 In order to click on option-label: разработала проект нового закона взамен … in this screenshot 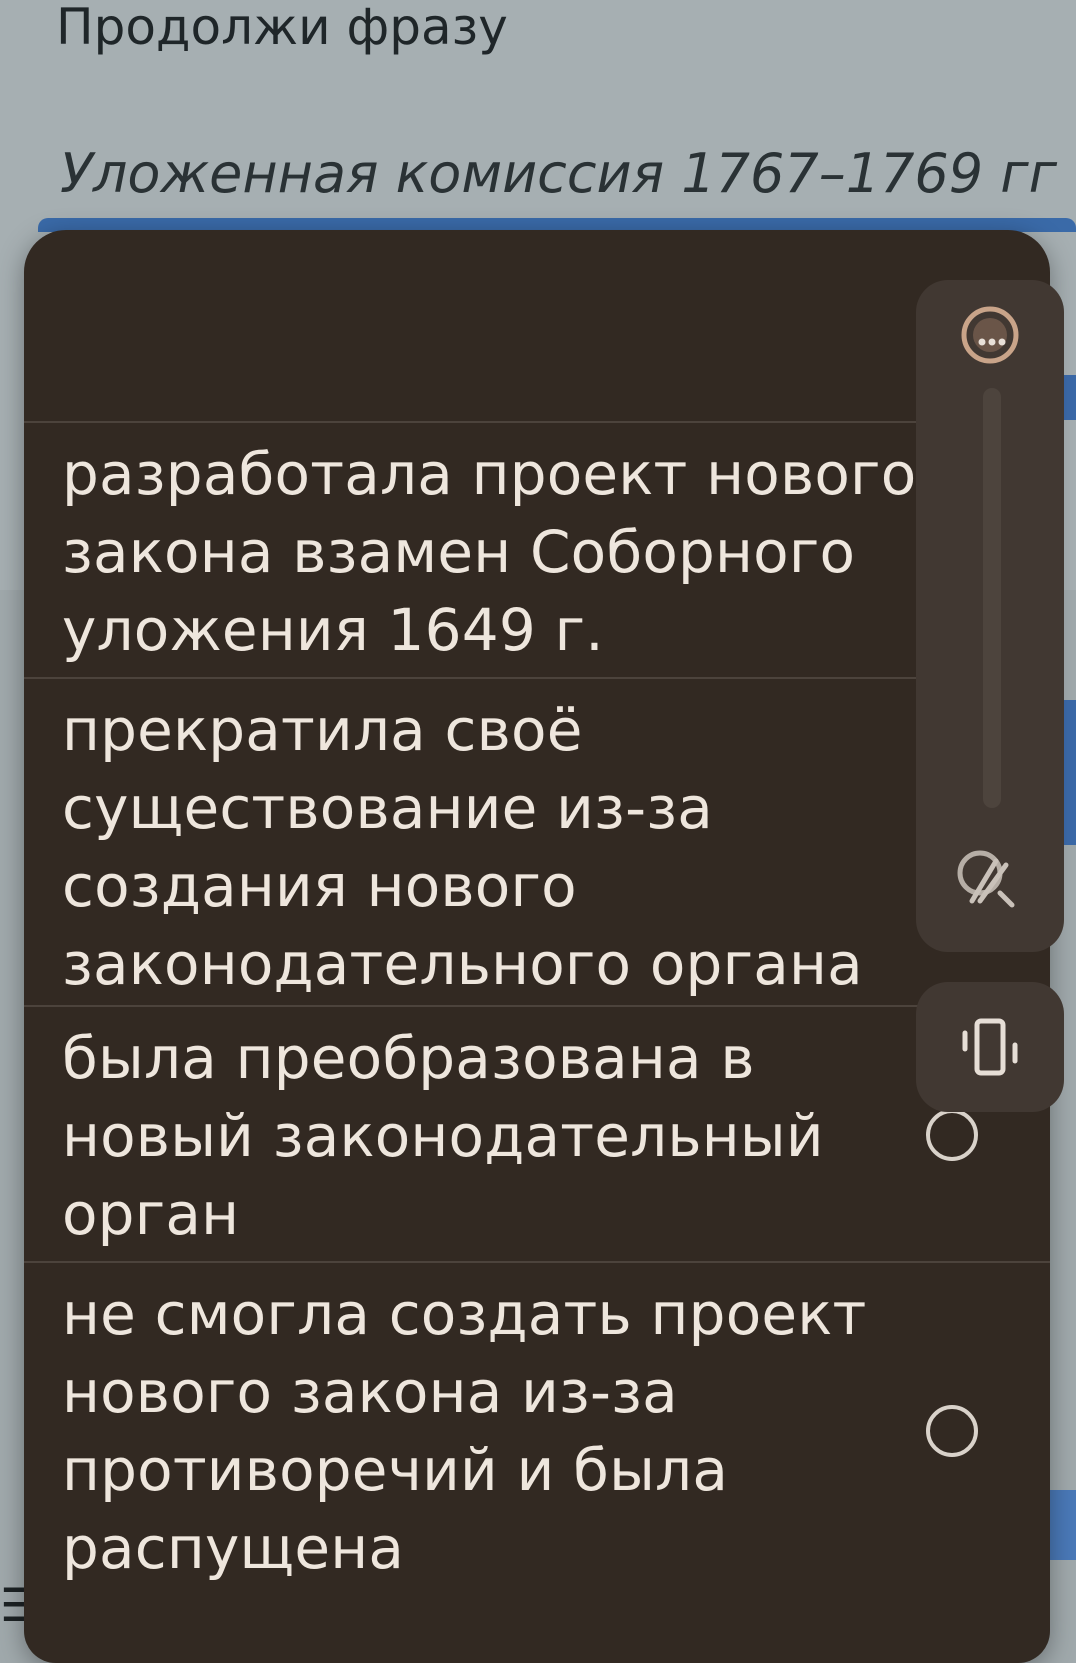, I will do `click(489, 552)`.